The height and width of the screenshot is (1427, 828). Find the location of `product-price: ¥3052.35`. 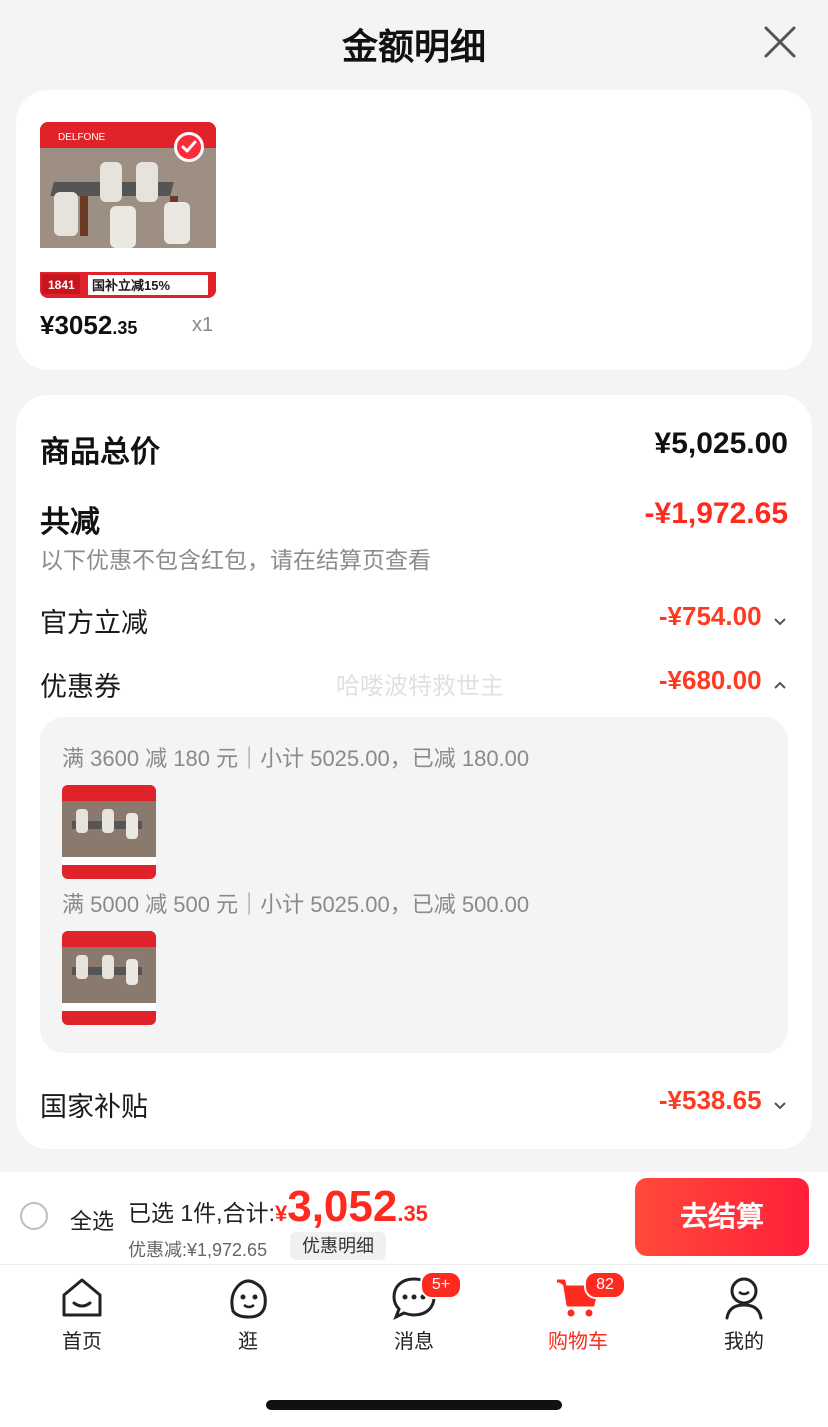

product-price: ¥3052.35 is located at coordinates (88, 325).